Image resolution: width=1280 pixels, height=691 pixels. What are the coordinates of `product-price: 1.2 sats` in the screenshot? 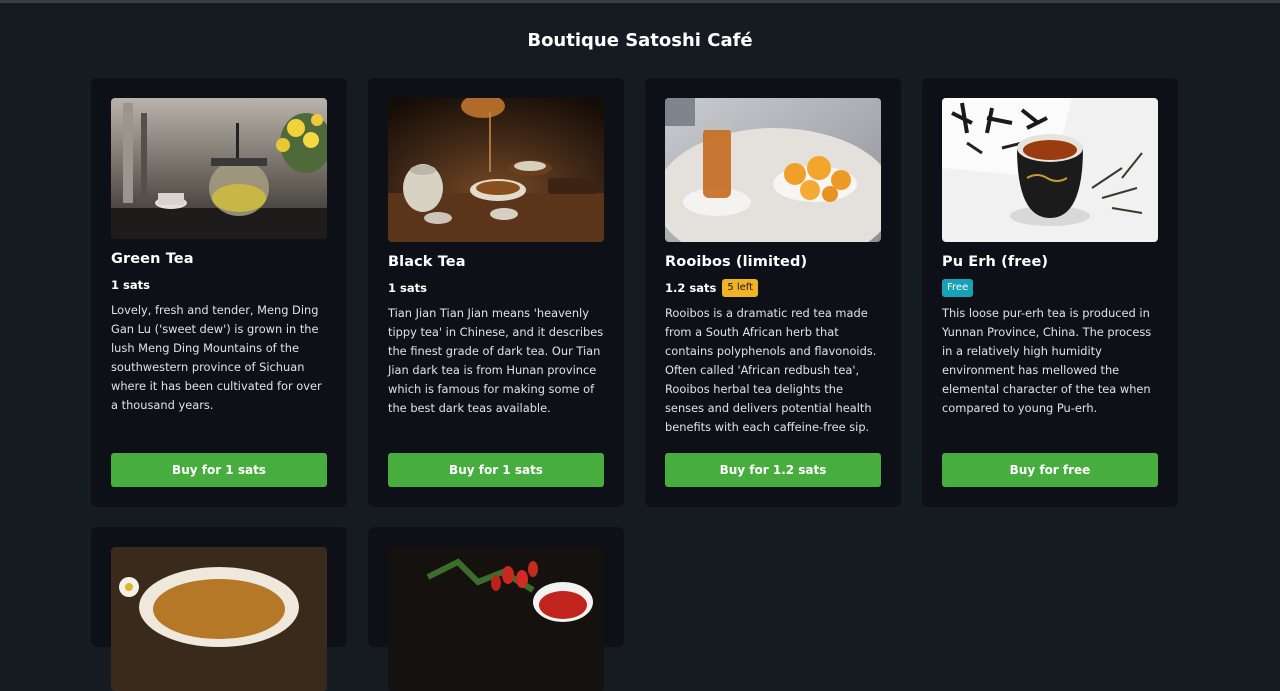 It's located at (691, 288).